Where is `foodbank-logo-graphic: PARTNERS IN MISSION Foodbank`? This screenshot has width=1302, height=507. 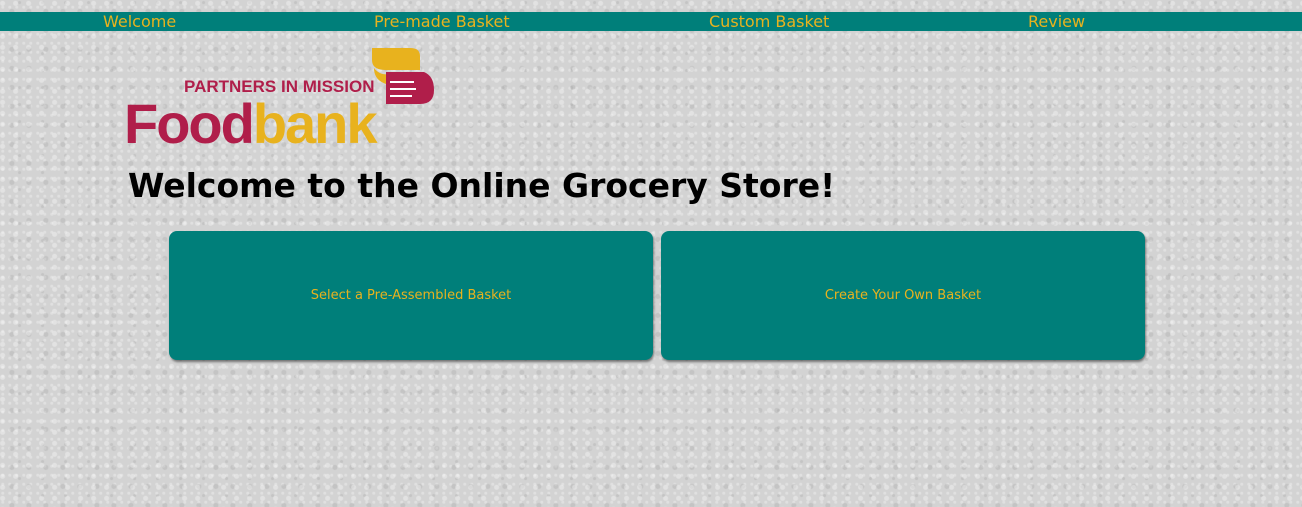 foodbank-logo-graphic: PARTNERS IN MISSION Foodbank is located at coordinates (279, 101).